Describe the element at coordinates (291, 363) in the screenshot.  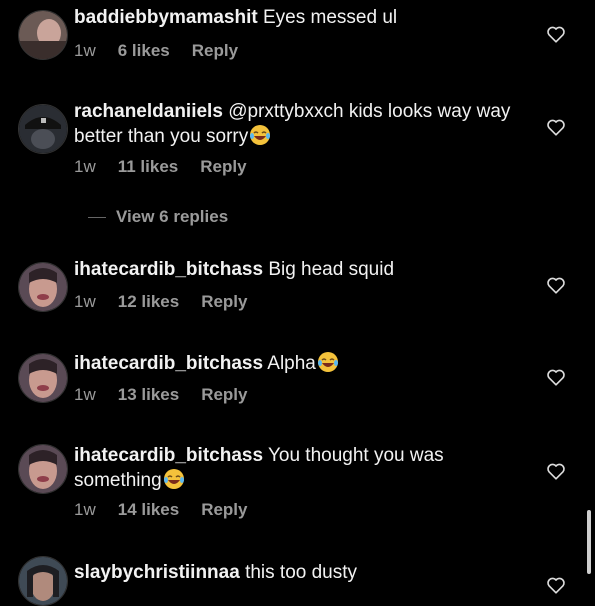
I see `comment-text: Alpha` at that location.